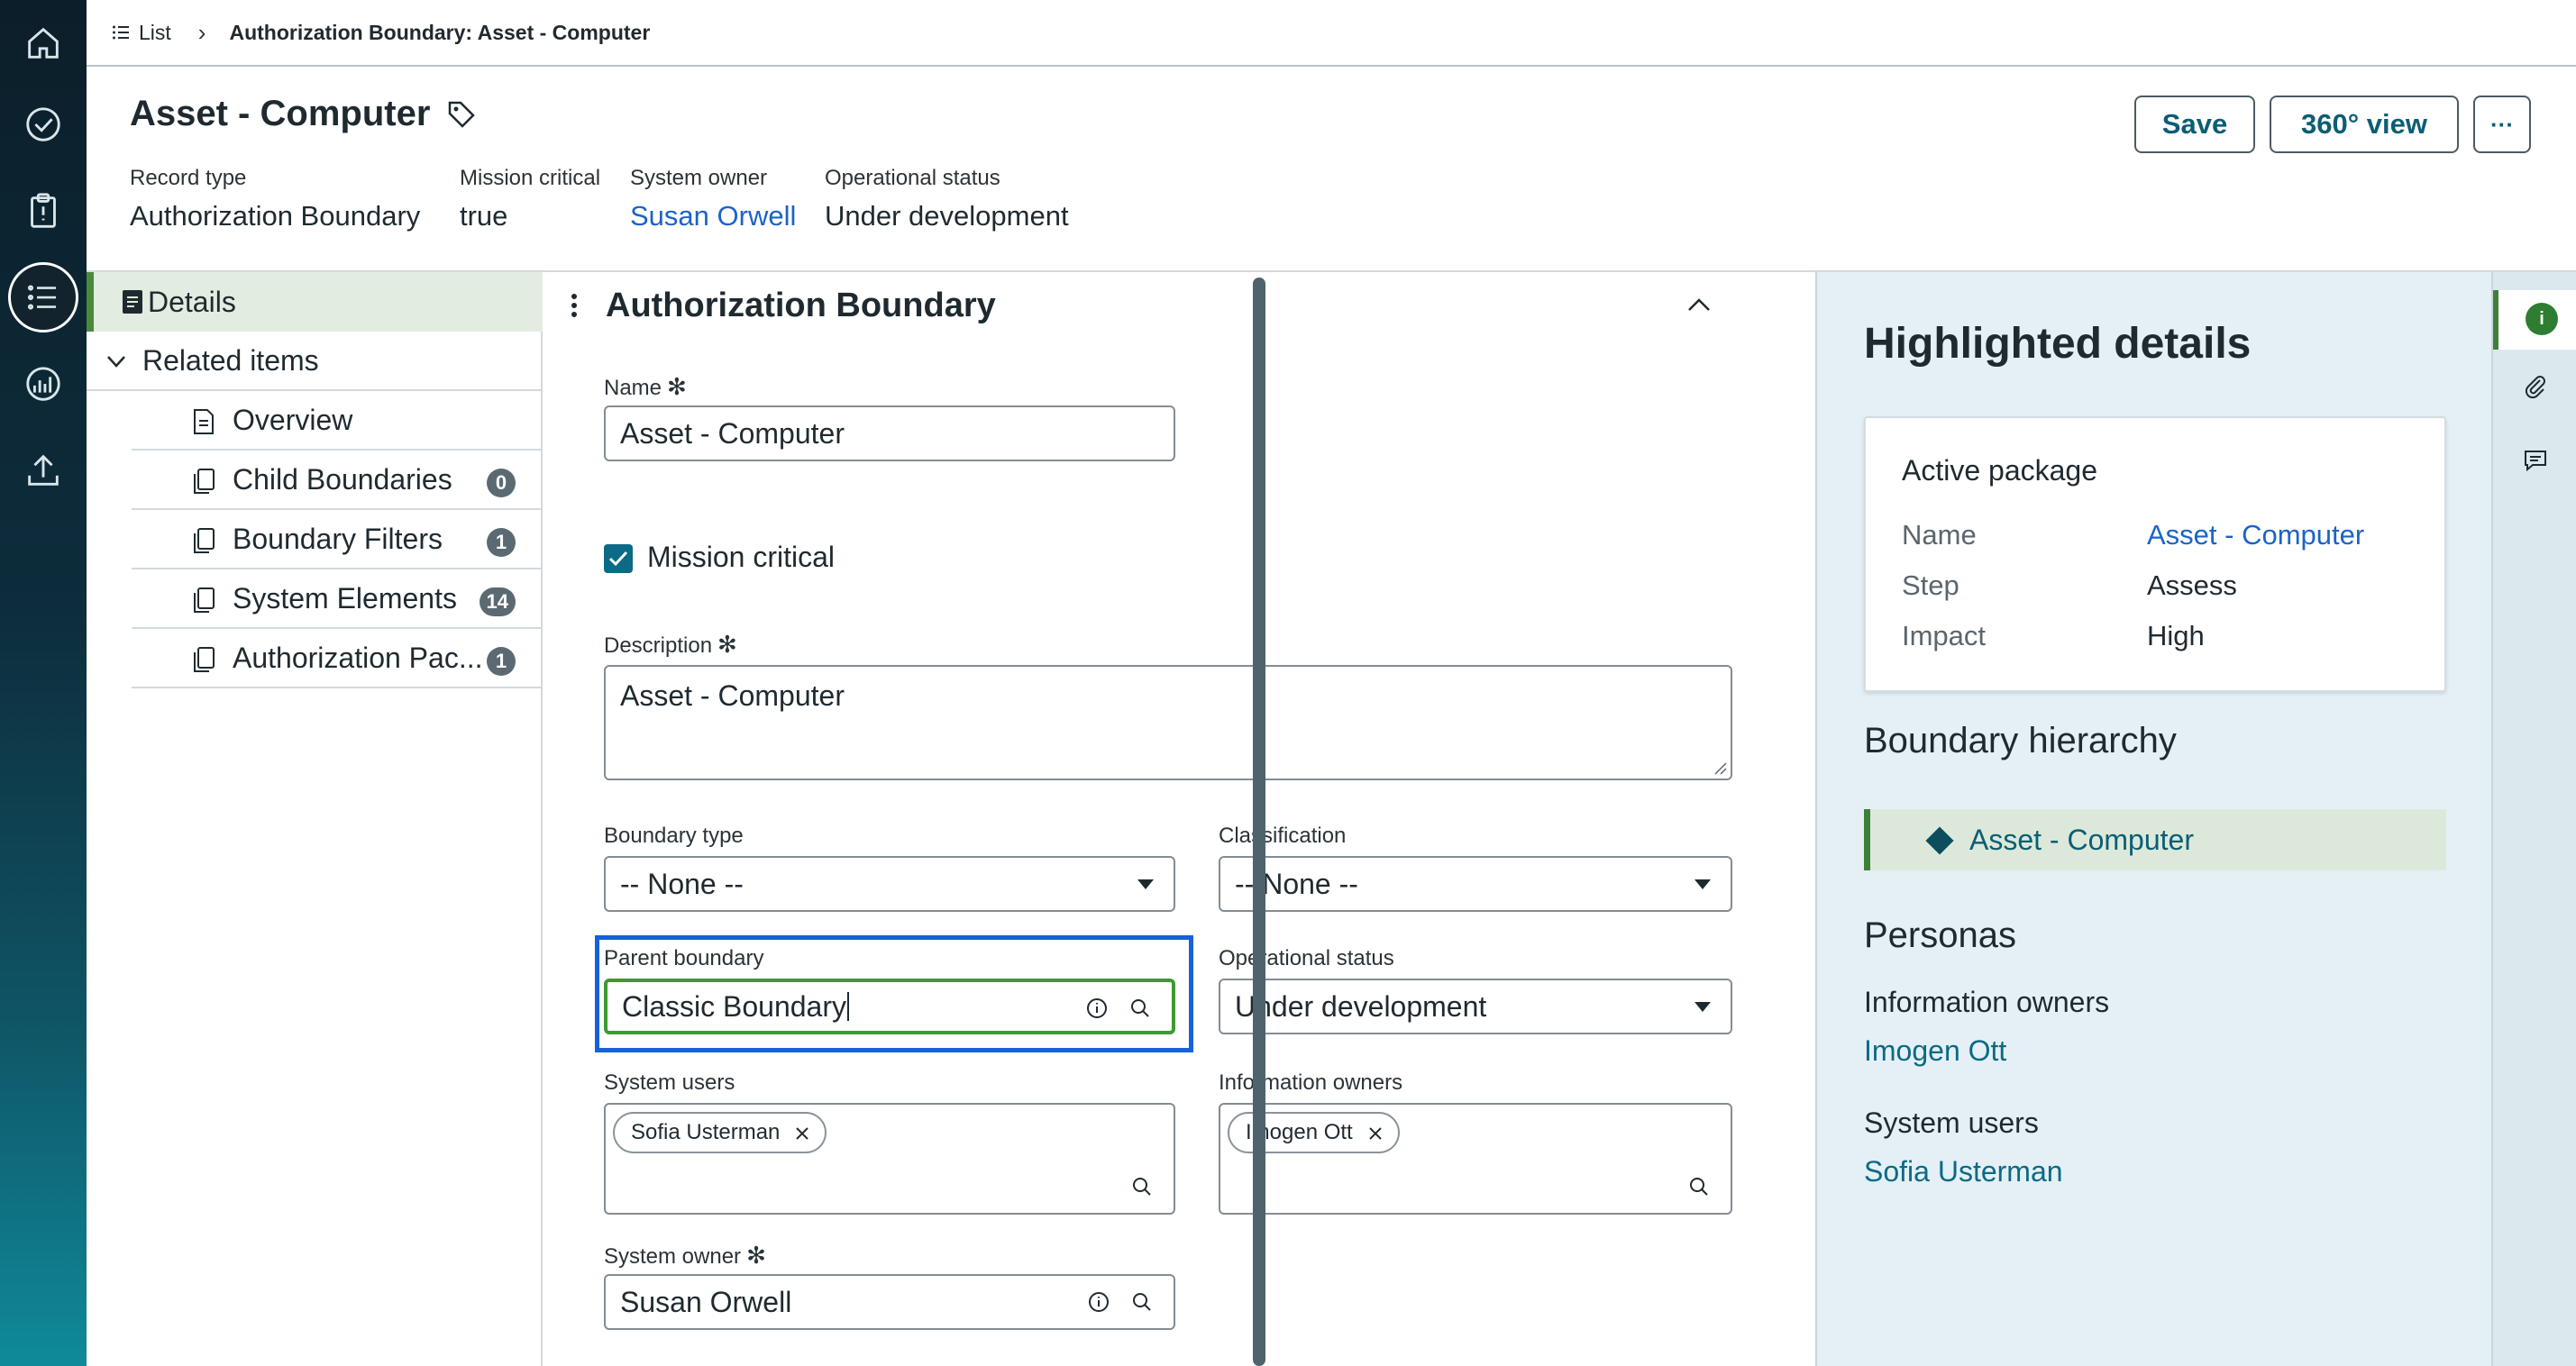 The height and width of the screenshot is (1366, 2576). What do you see at coordinates (116, 362) in the screenshot?
I see `chevron-down-icon` at bounding box center [116, 362].